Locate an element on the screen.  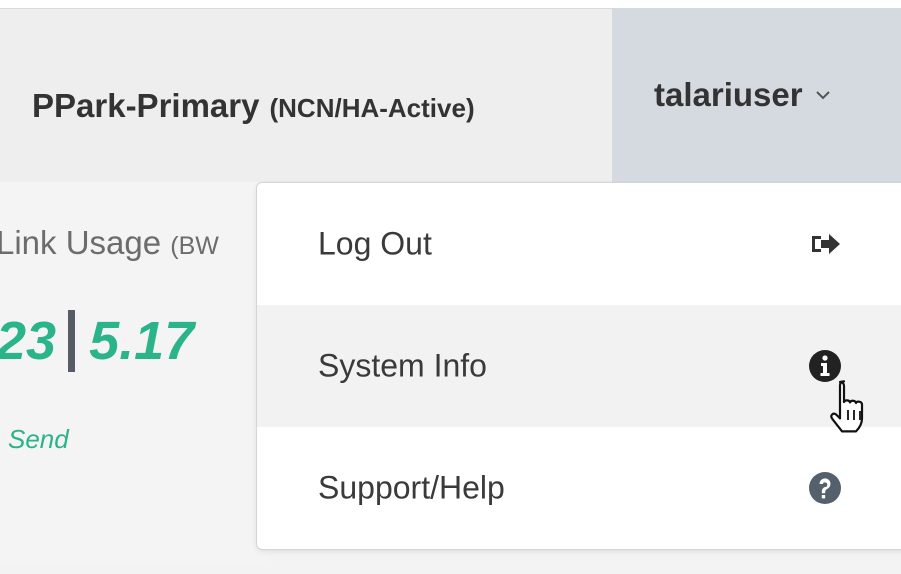
user-menu-toggle: talariuser is located at coordinates (756, 95).